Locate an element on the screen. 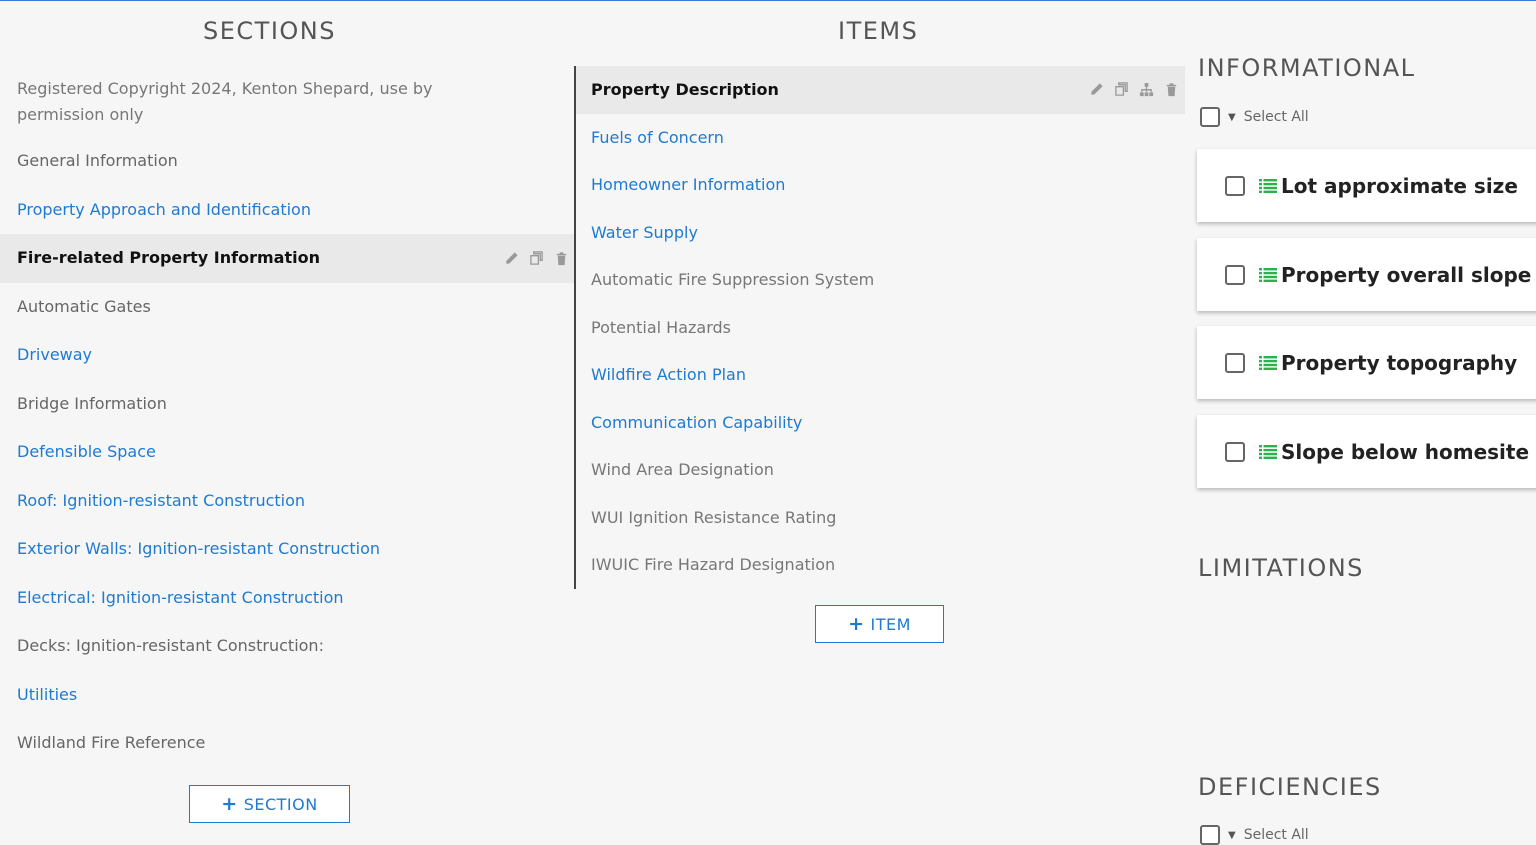 Image resolution: width=1536 pixels, height=845 pixels. deficiencies-heading: DEFICIENCIES is located at coordinates (1290, 787).